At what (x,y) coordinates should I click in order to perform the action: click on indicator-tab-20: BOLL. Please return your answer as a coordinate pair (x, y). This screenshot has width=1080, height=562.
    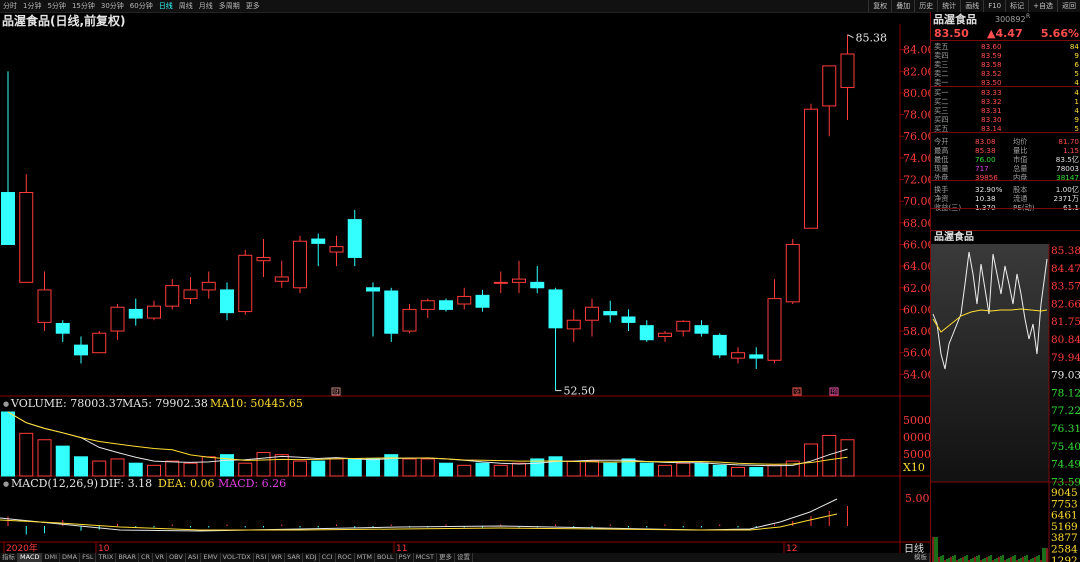
    Looking at the image, I should click on (386, 557).